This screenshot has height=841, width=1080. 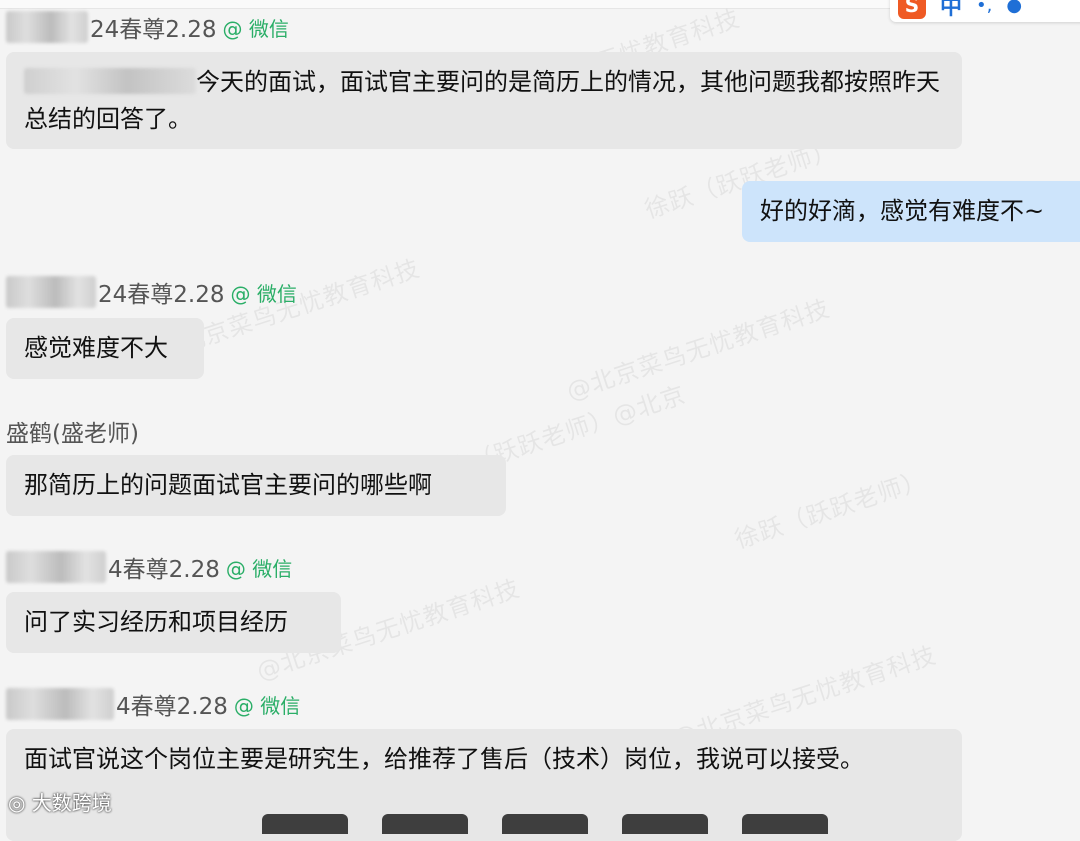 I want to click on ime-toolbar: S 中 •, ●, so click(x=985, y=11).